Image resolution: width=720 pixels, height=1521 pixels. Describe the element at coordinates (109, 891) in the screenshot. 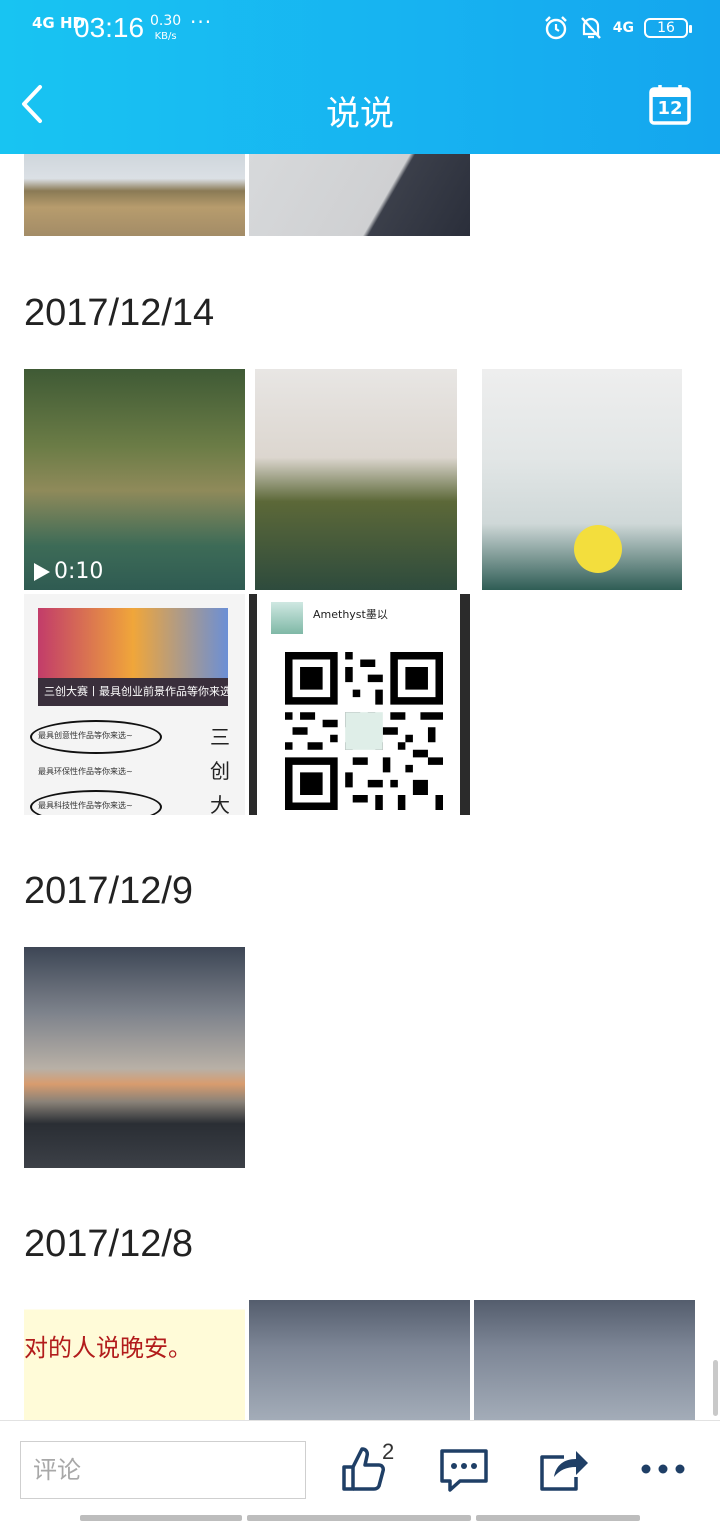

I see `date-heading: 2017/12/9` at that location.